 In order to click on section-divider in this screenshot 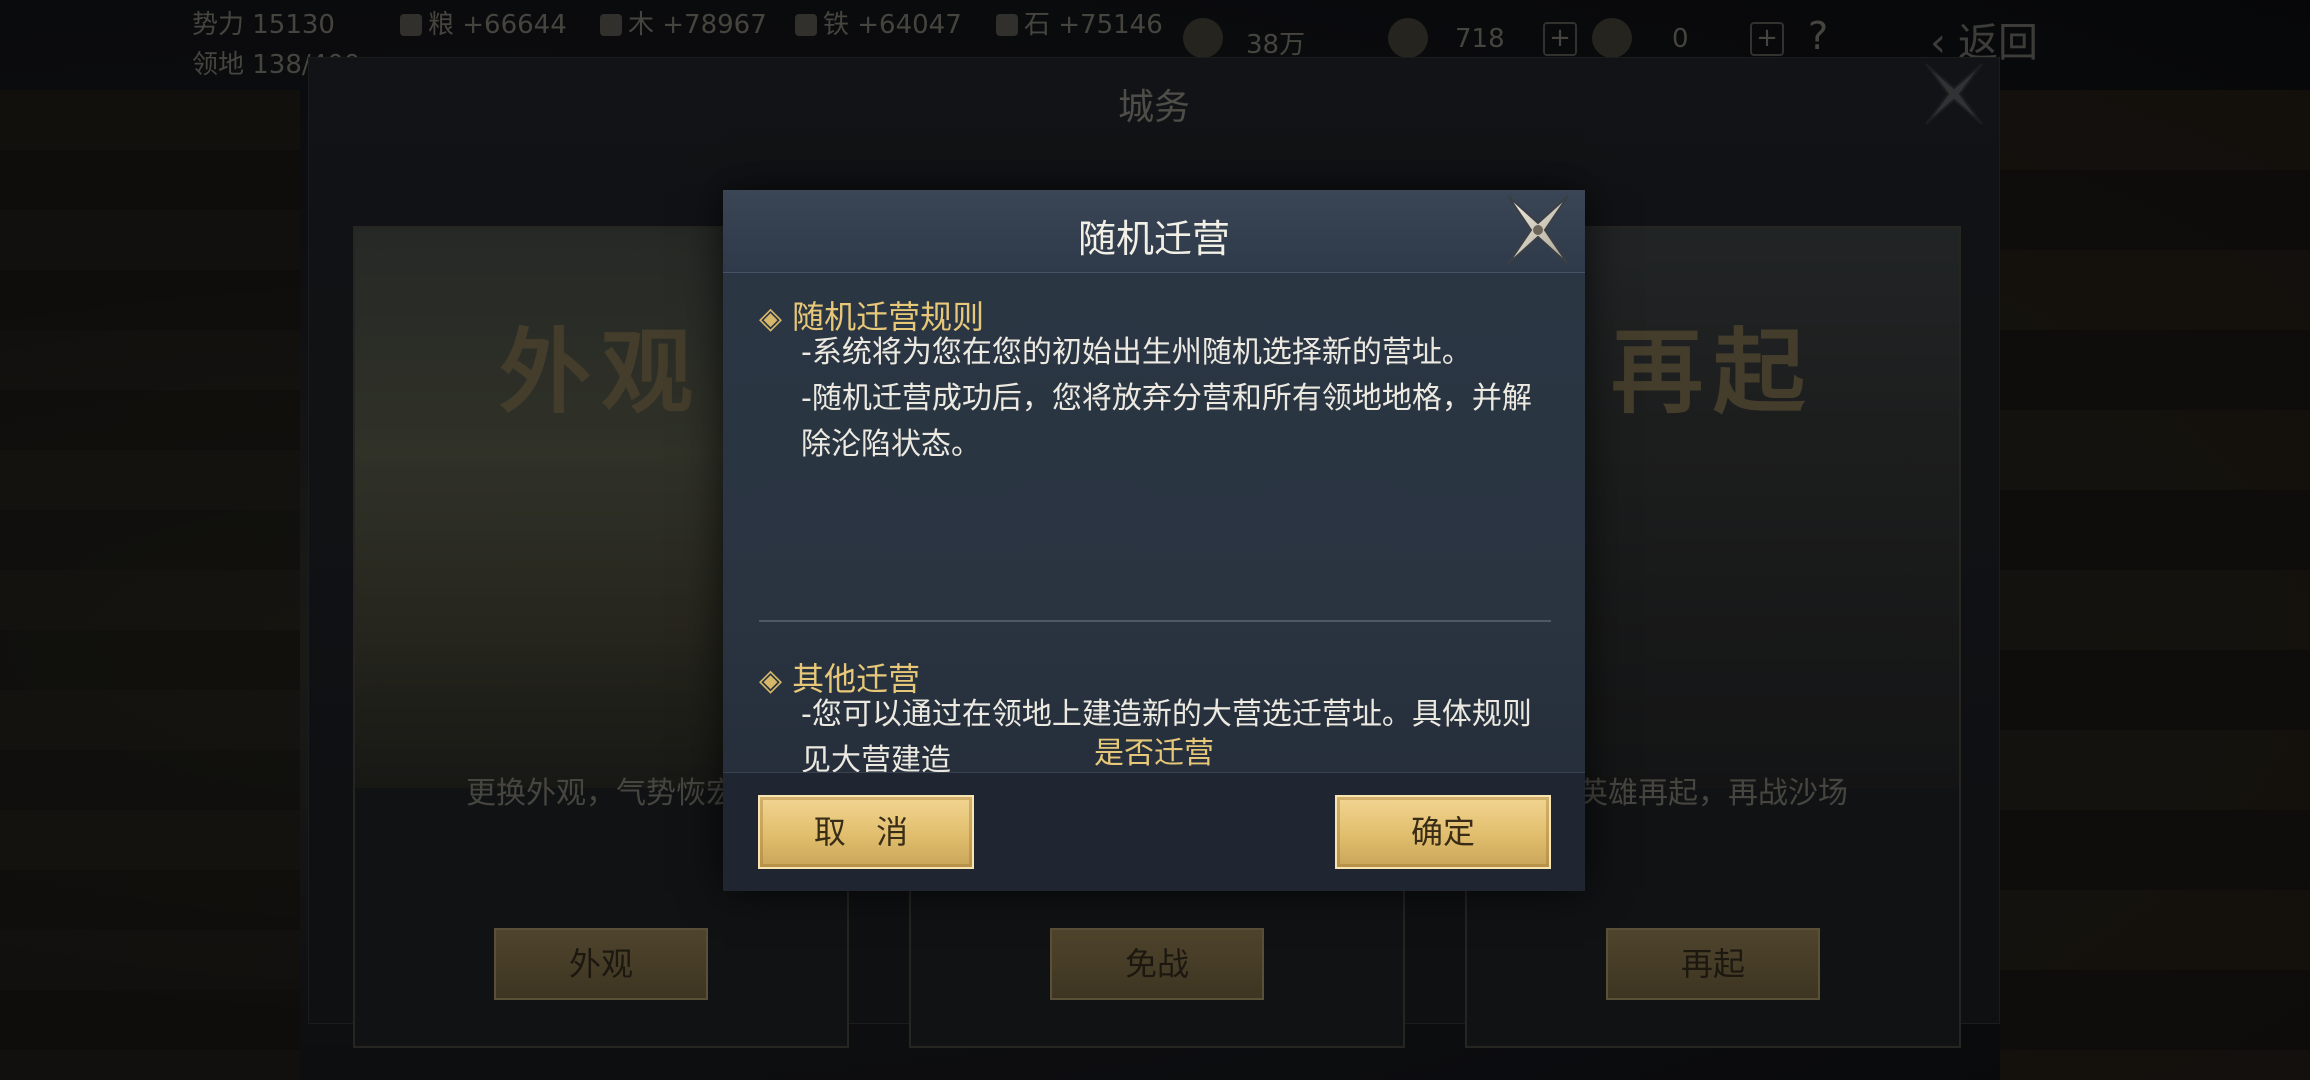, I will do `click(1155, 621)`.